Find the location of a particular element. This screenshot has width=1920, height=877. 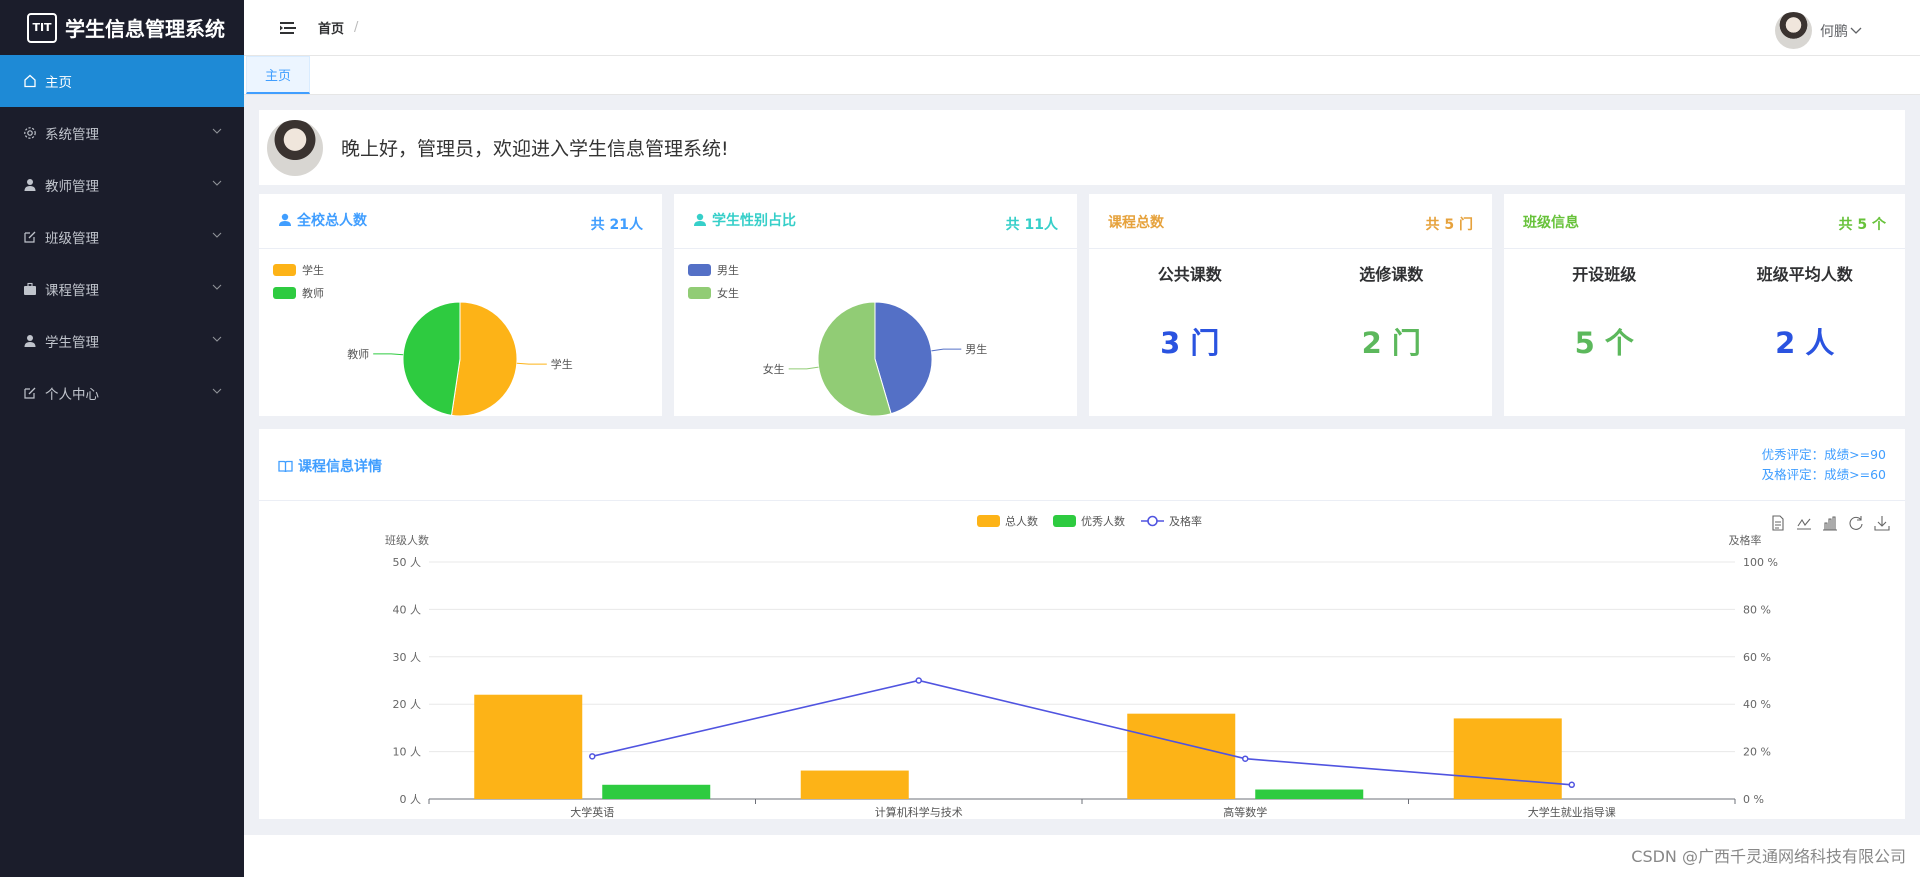

refresh-icon is located at coordinates (1856, 523).